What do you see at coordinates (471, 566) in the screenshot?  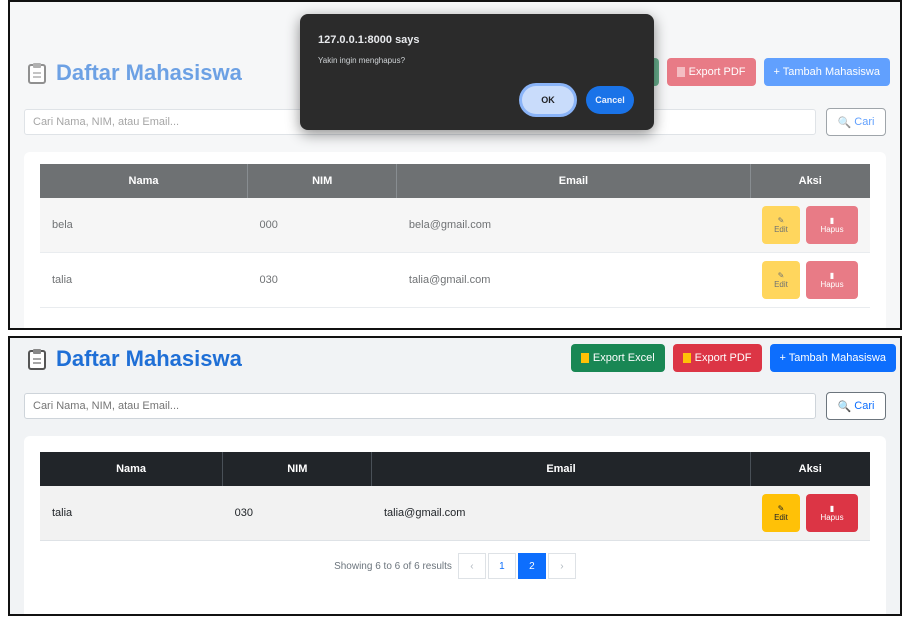 I see `pagination-prev: ‹` at bounding box center [471, 566].